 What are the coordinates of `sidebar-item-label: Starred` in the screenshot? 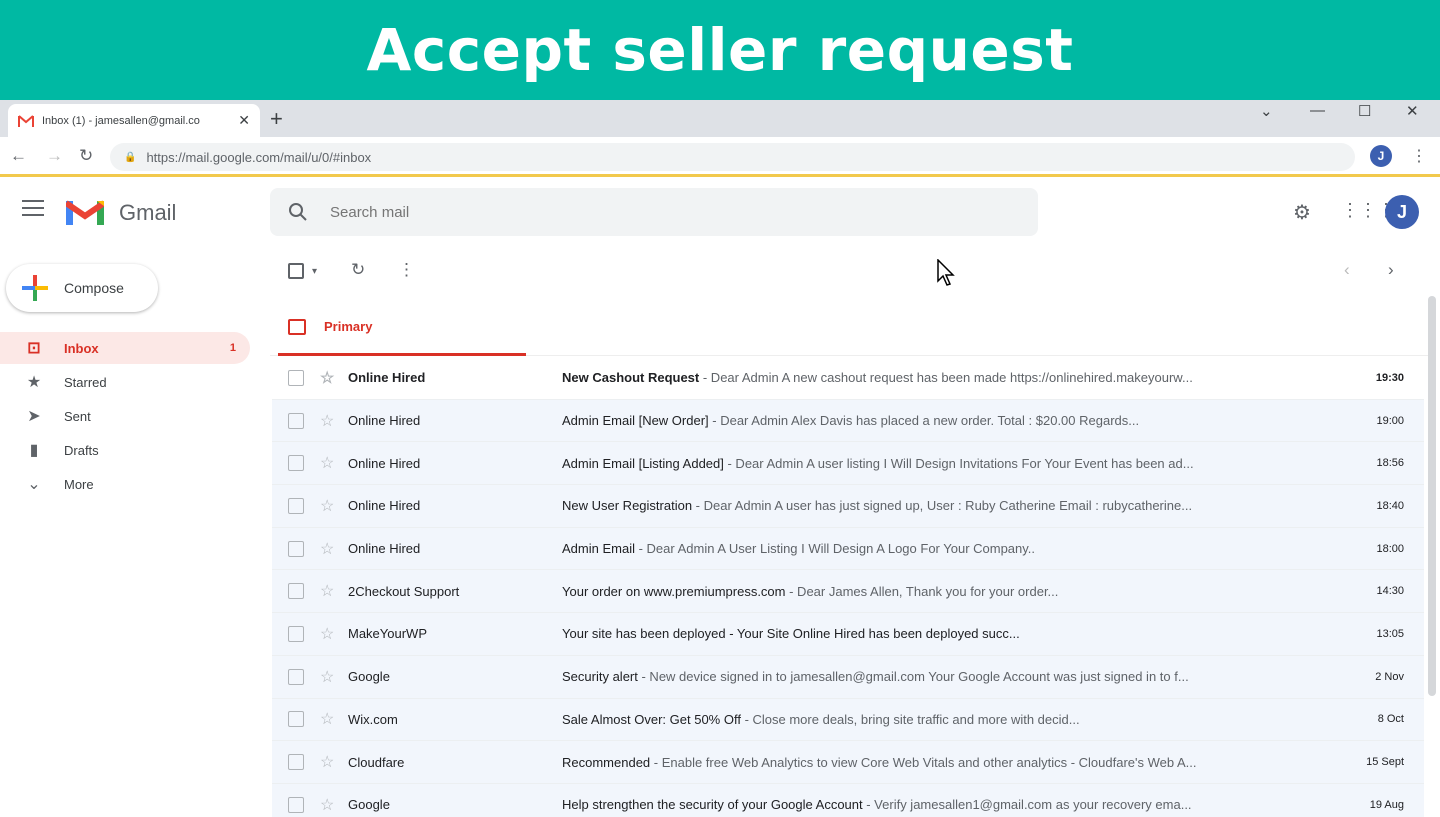 It's located at (85, 382).